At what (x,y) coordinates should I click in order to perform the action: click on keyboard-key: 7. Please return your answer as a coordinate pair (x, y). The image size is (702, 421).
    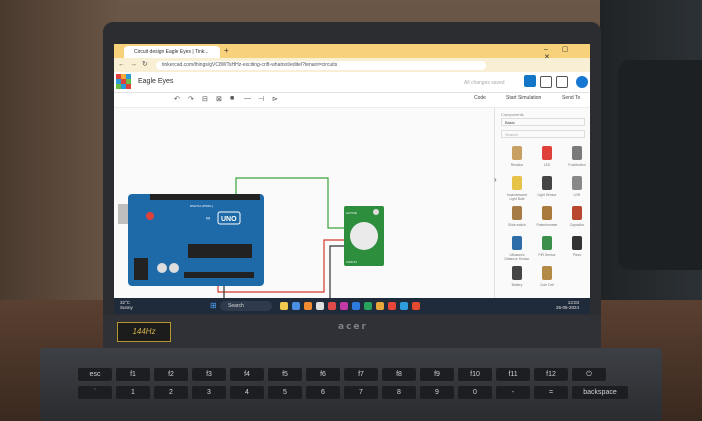
    Looking at the image, I should click on (361, 392).